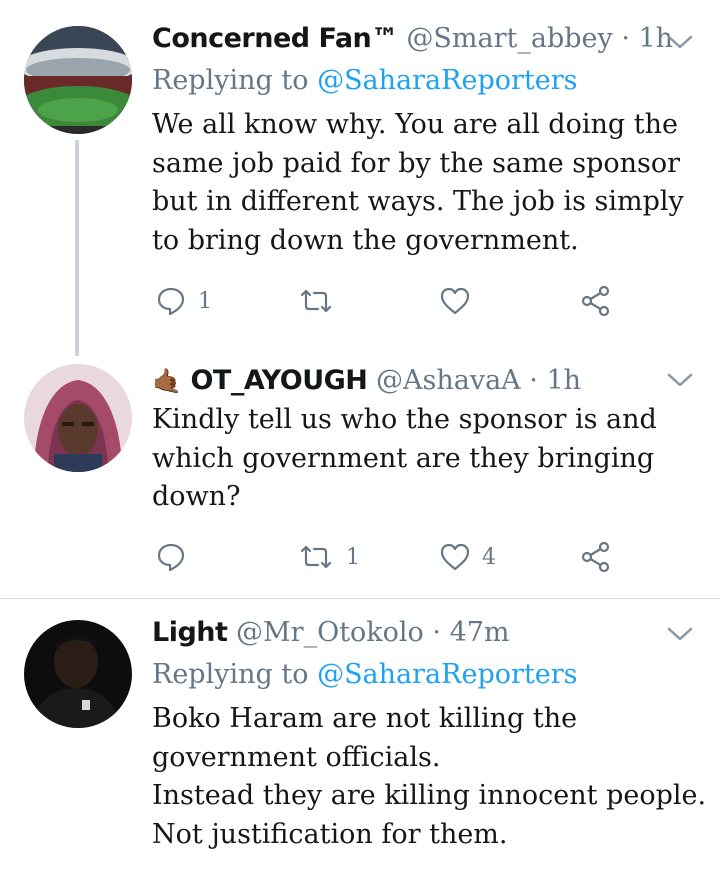 The width and height of the screenshot is (720, 869). Describe the element at coordinates (563, 380) in the screenshot. I see `timestamp: 1h` at that location.